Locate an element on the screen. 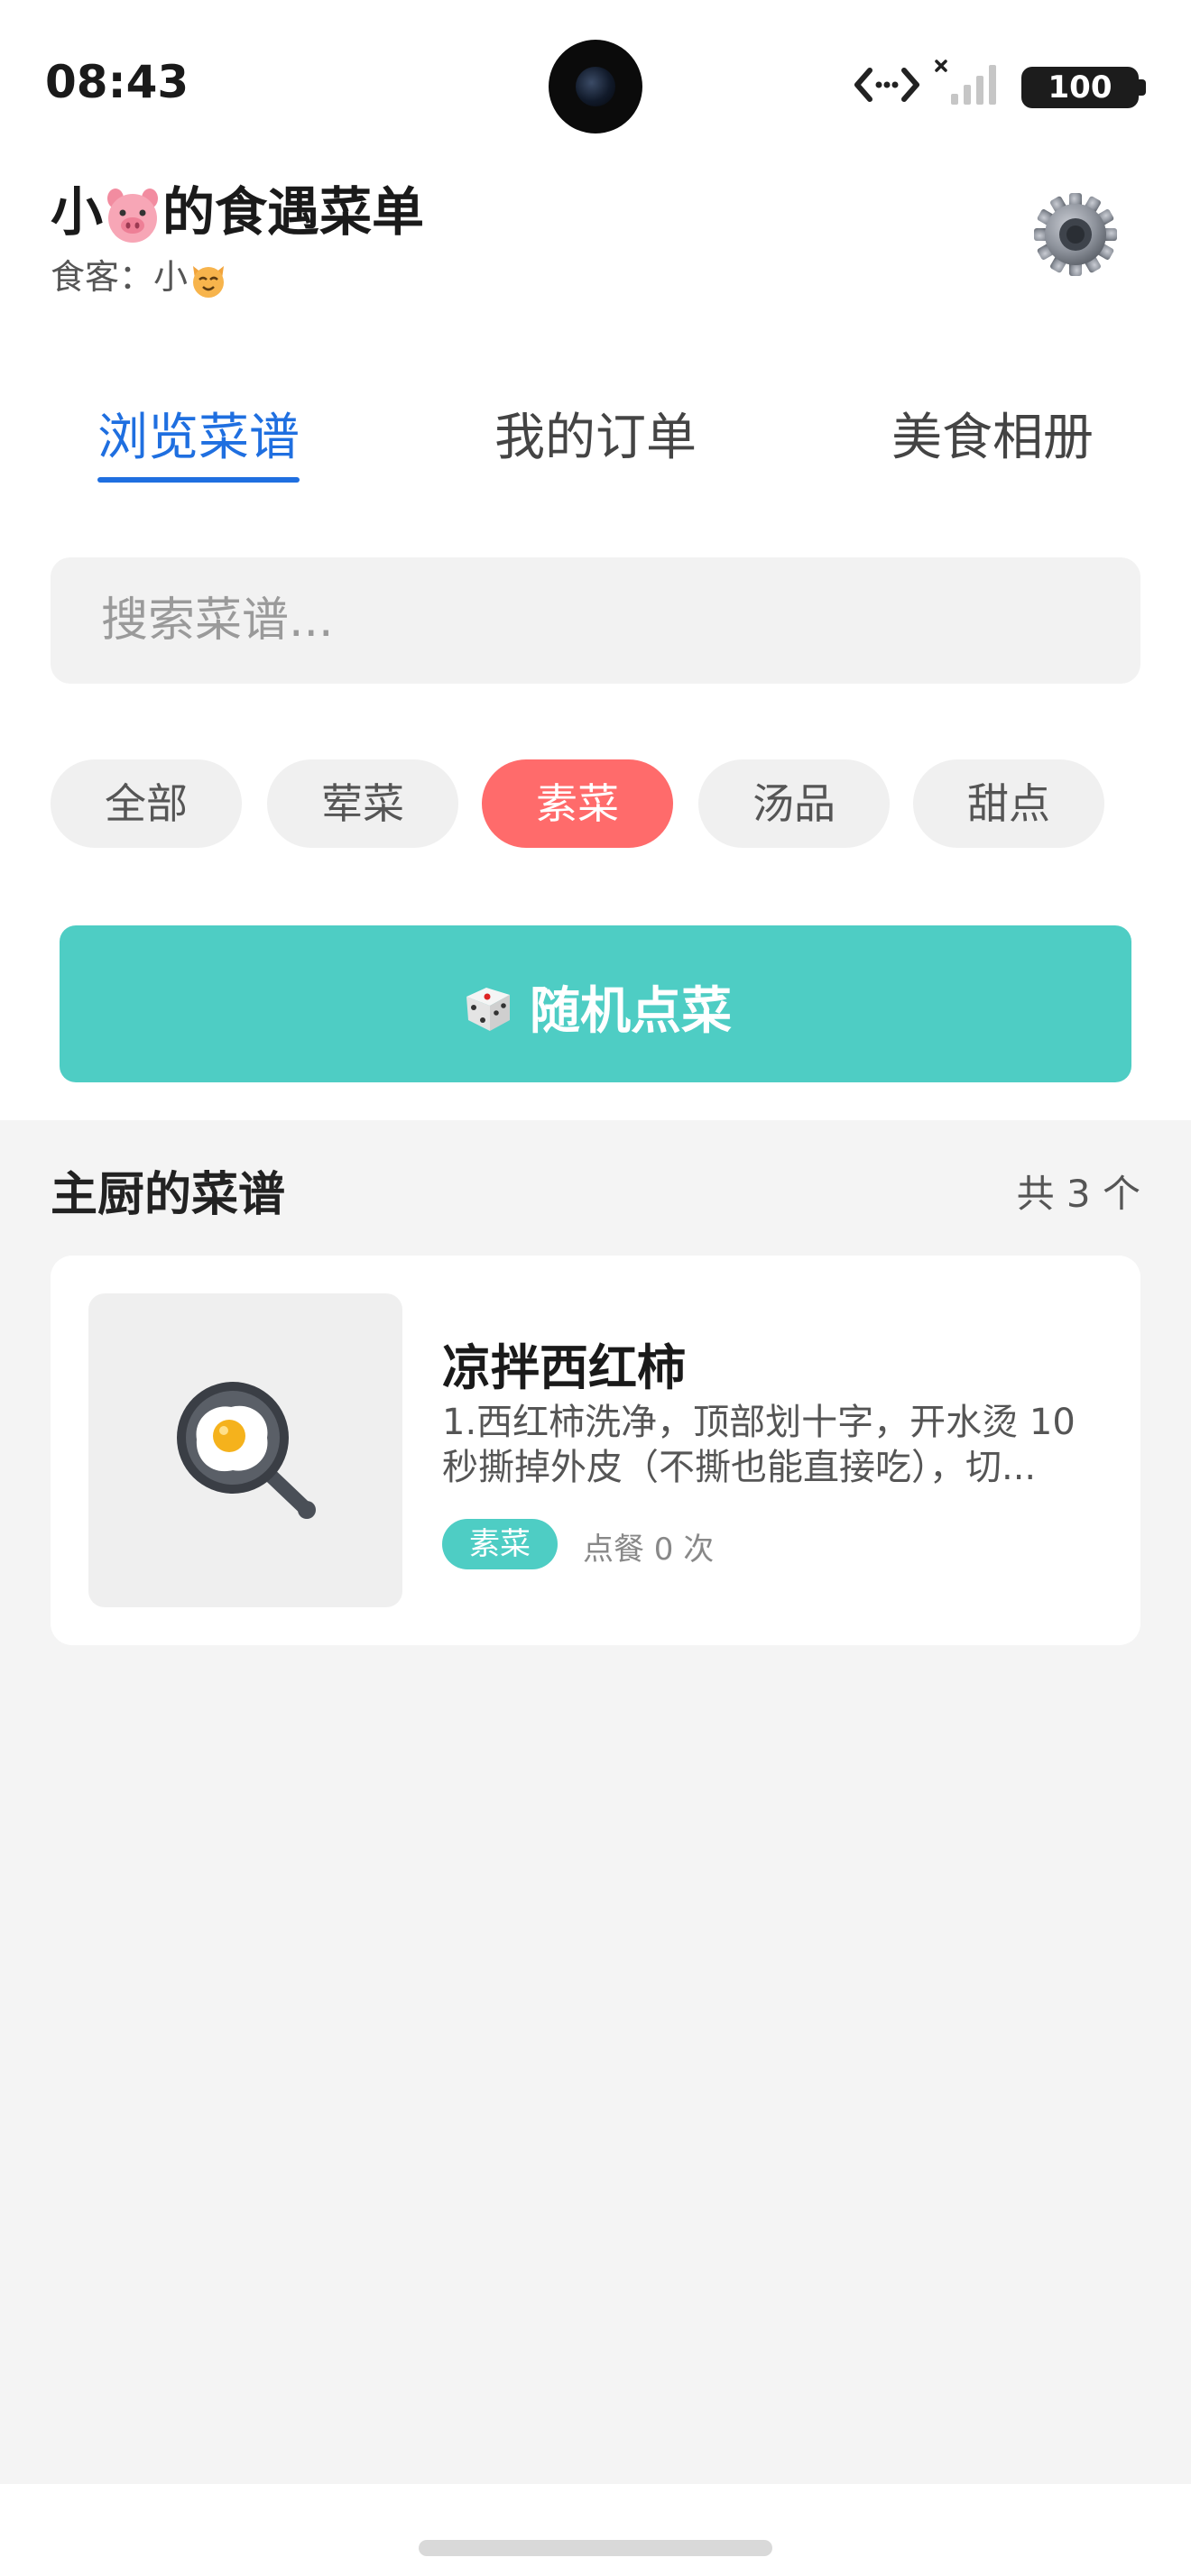  recipe-thumbnail is located at coordinates (245, 1450).